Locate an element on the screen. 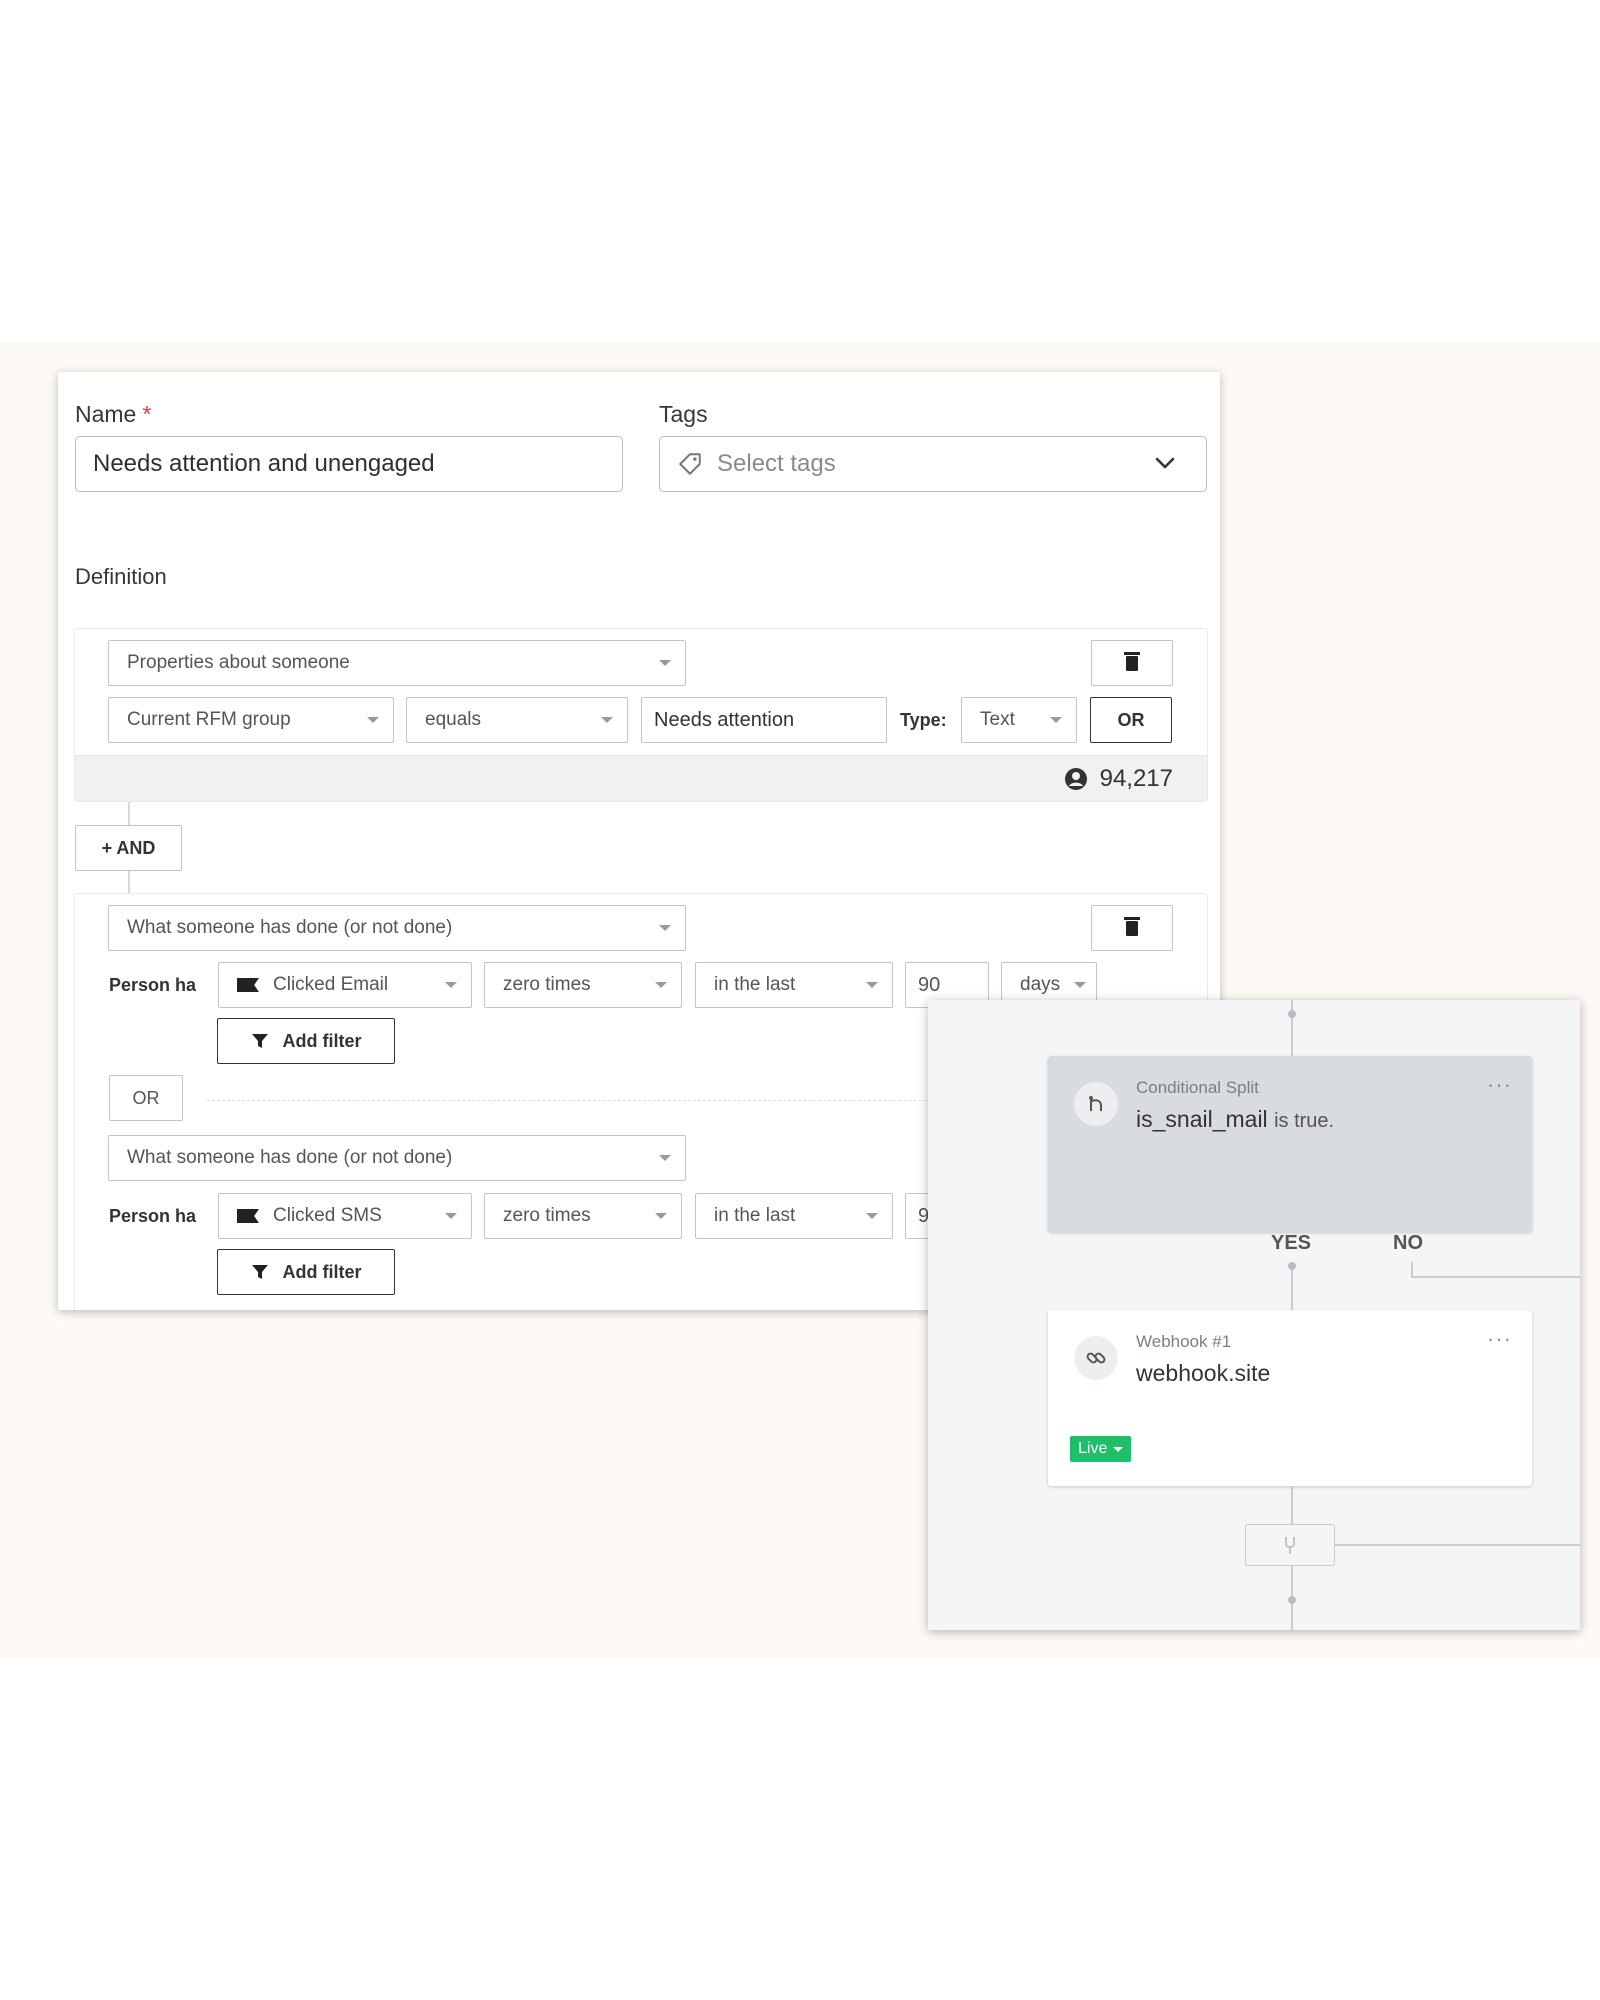  condition-type-select: Properties about someone is located at coordinates (397, 663).